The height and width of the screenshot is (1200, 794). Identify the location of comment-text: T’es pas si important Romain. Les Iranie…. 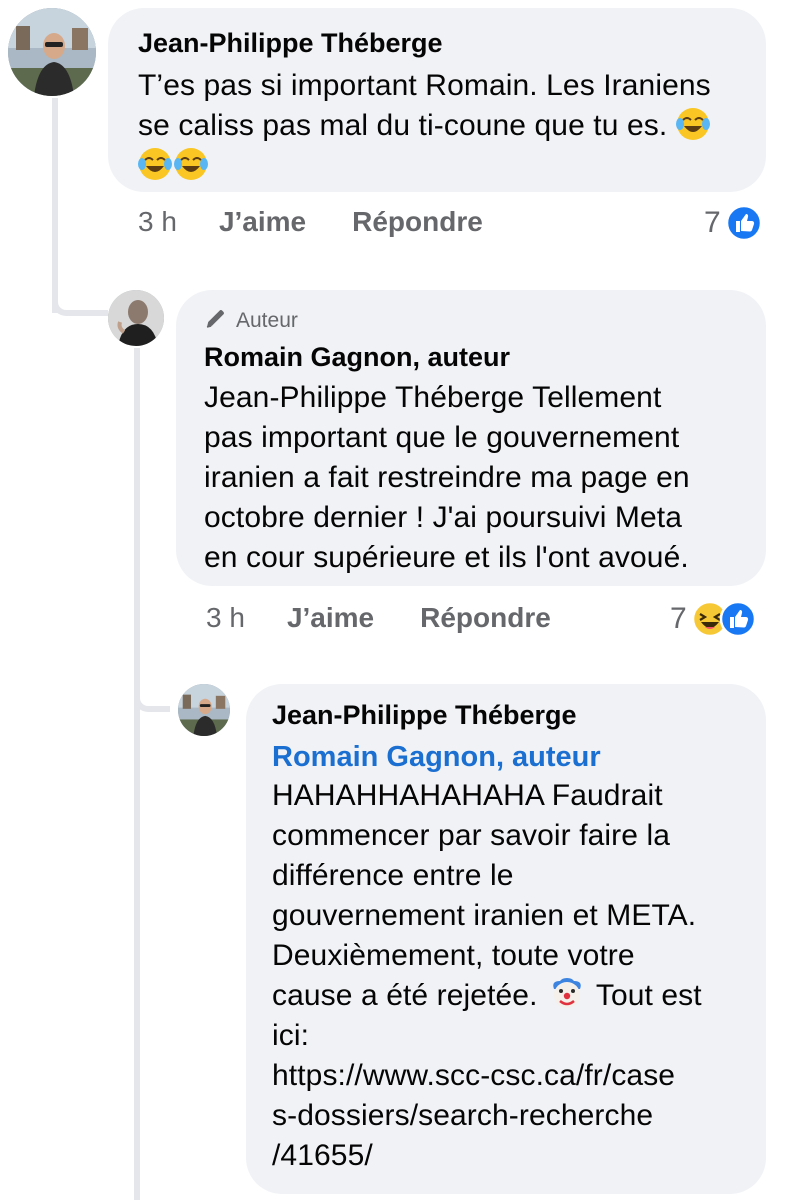
(428, 126).